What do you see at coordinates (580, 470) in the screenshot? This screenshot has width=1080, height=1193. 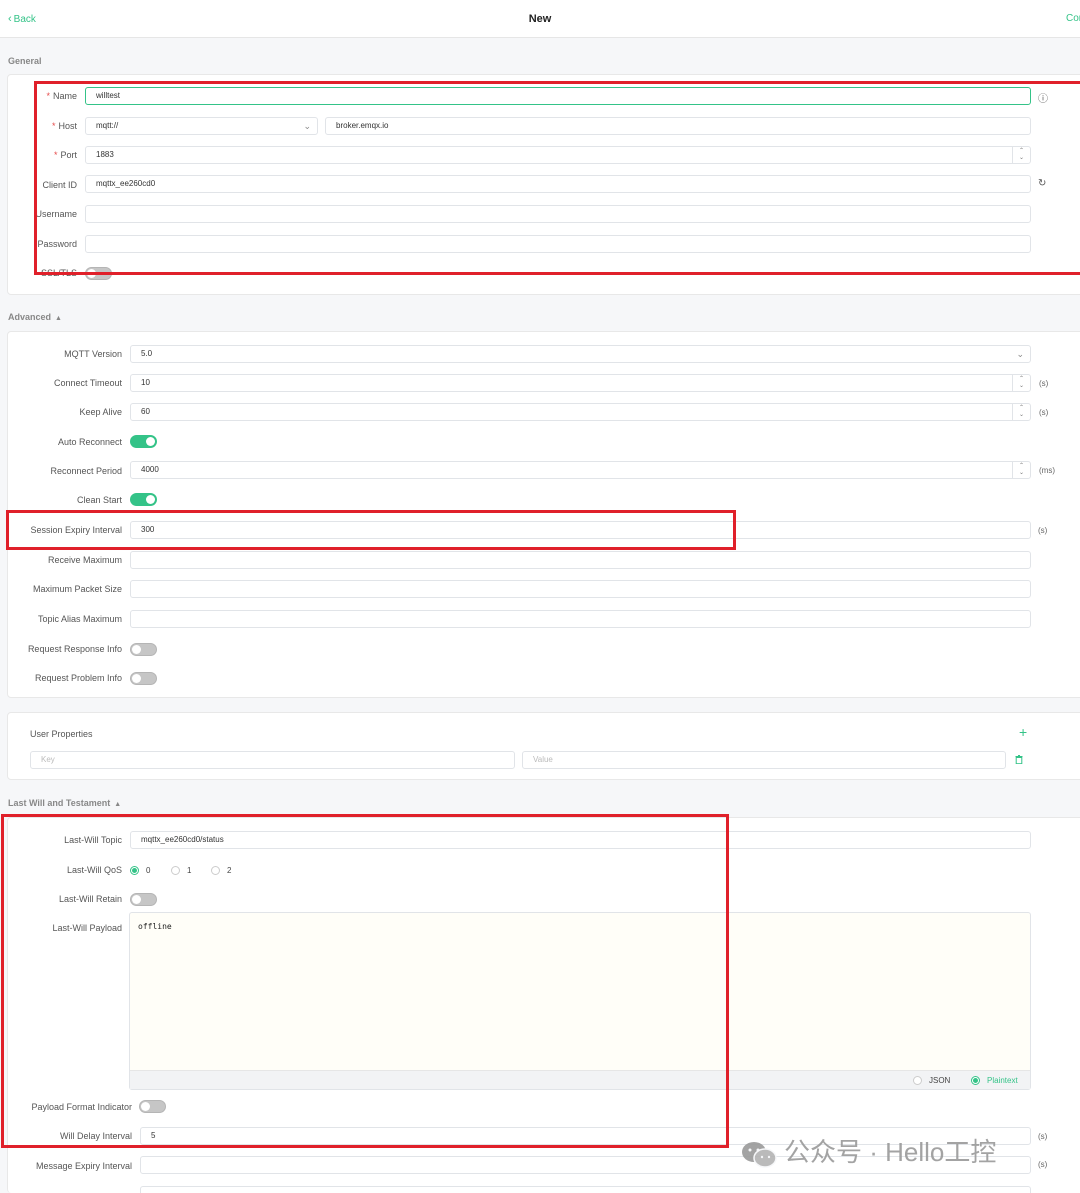 I see `reconnect-period-input: 4000 ⌃ ⌄` at bounding box center [580, 470].